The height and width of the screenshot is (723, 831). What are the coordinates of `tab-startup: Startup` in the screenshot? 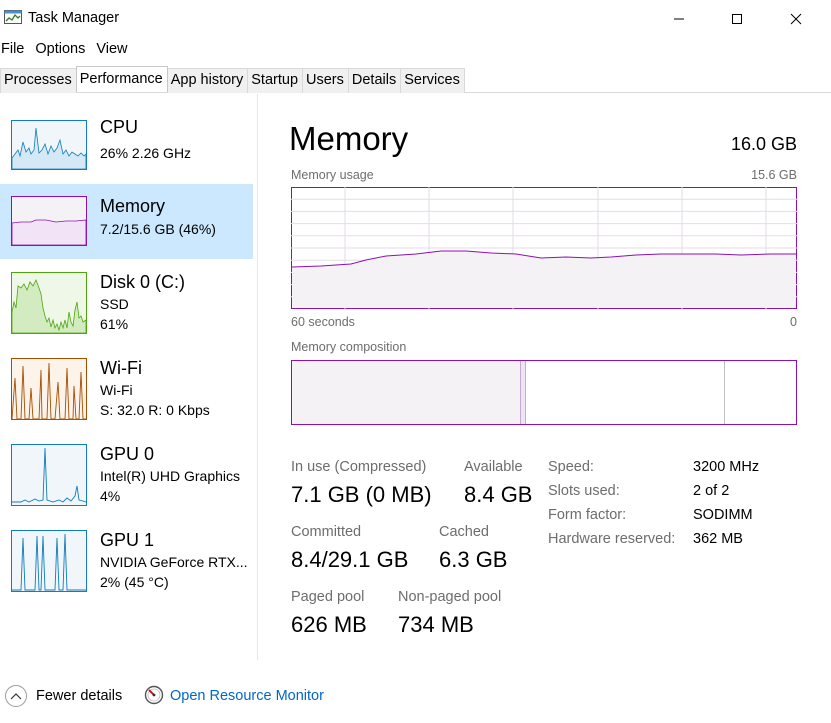 It's located at (275, 80).